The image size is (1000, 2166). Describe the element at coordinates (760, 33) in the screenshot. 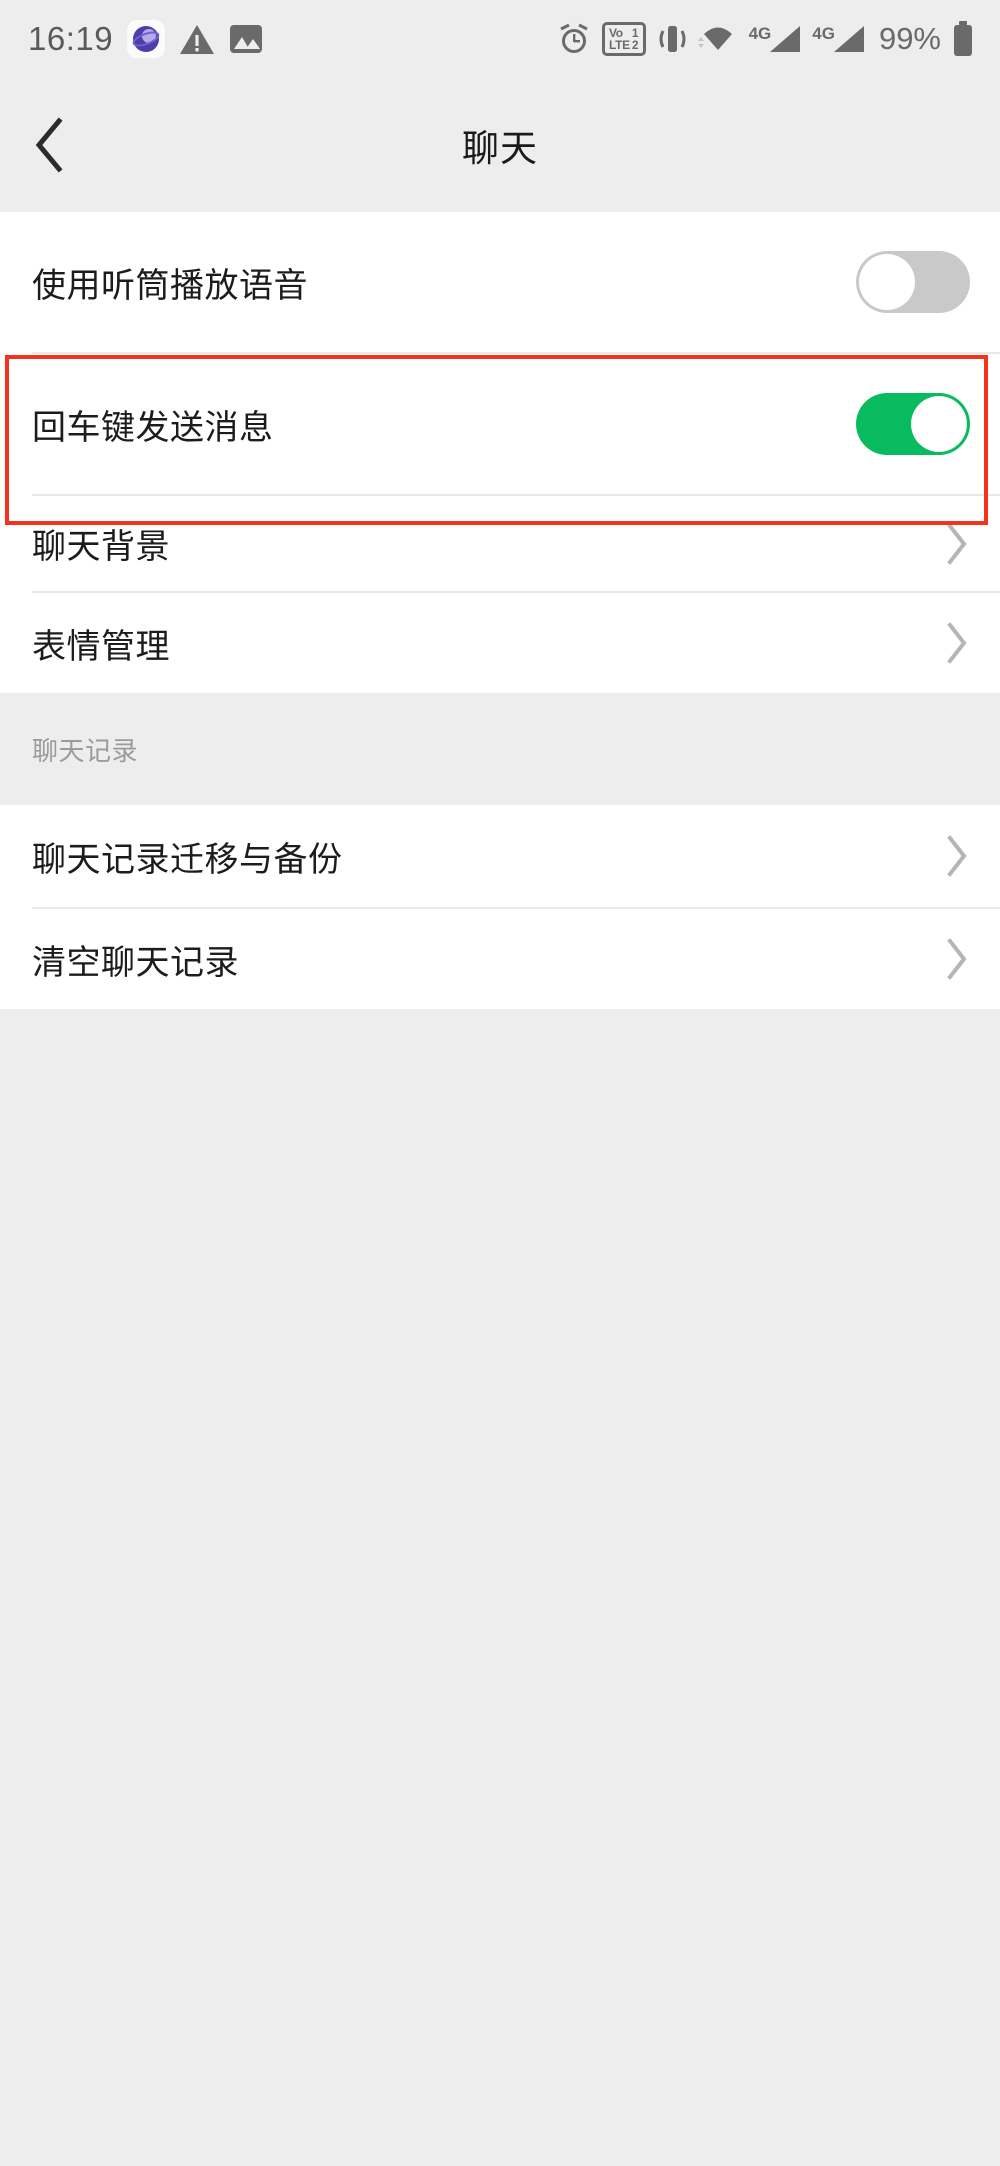

I see `signal-4g-1-label: 4G` at that location.